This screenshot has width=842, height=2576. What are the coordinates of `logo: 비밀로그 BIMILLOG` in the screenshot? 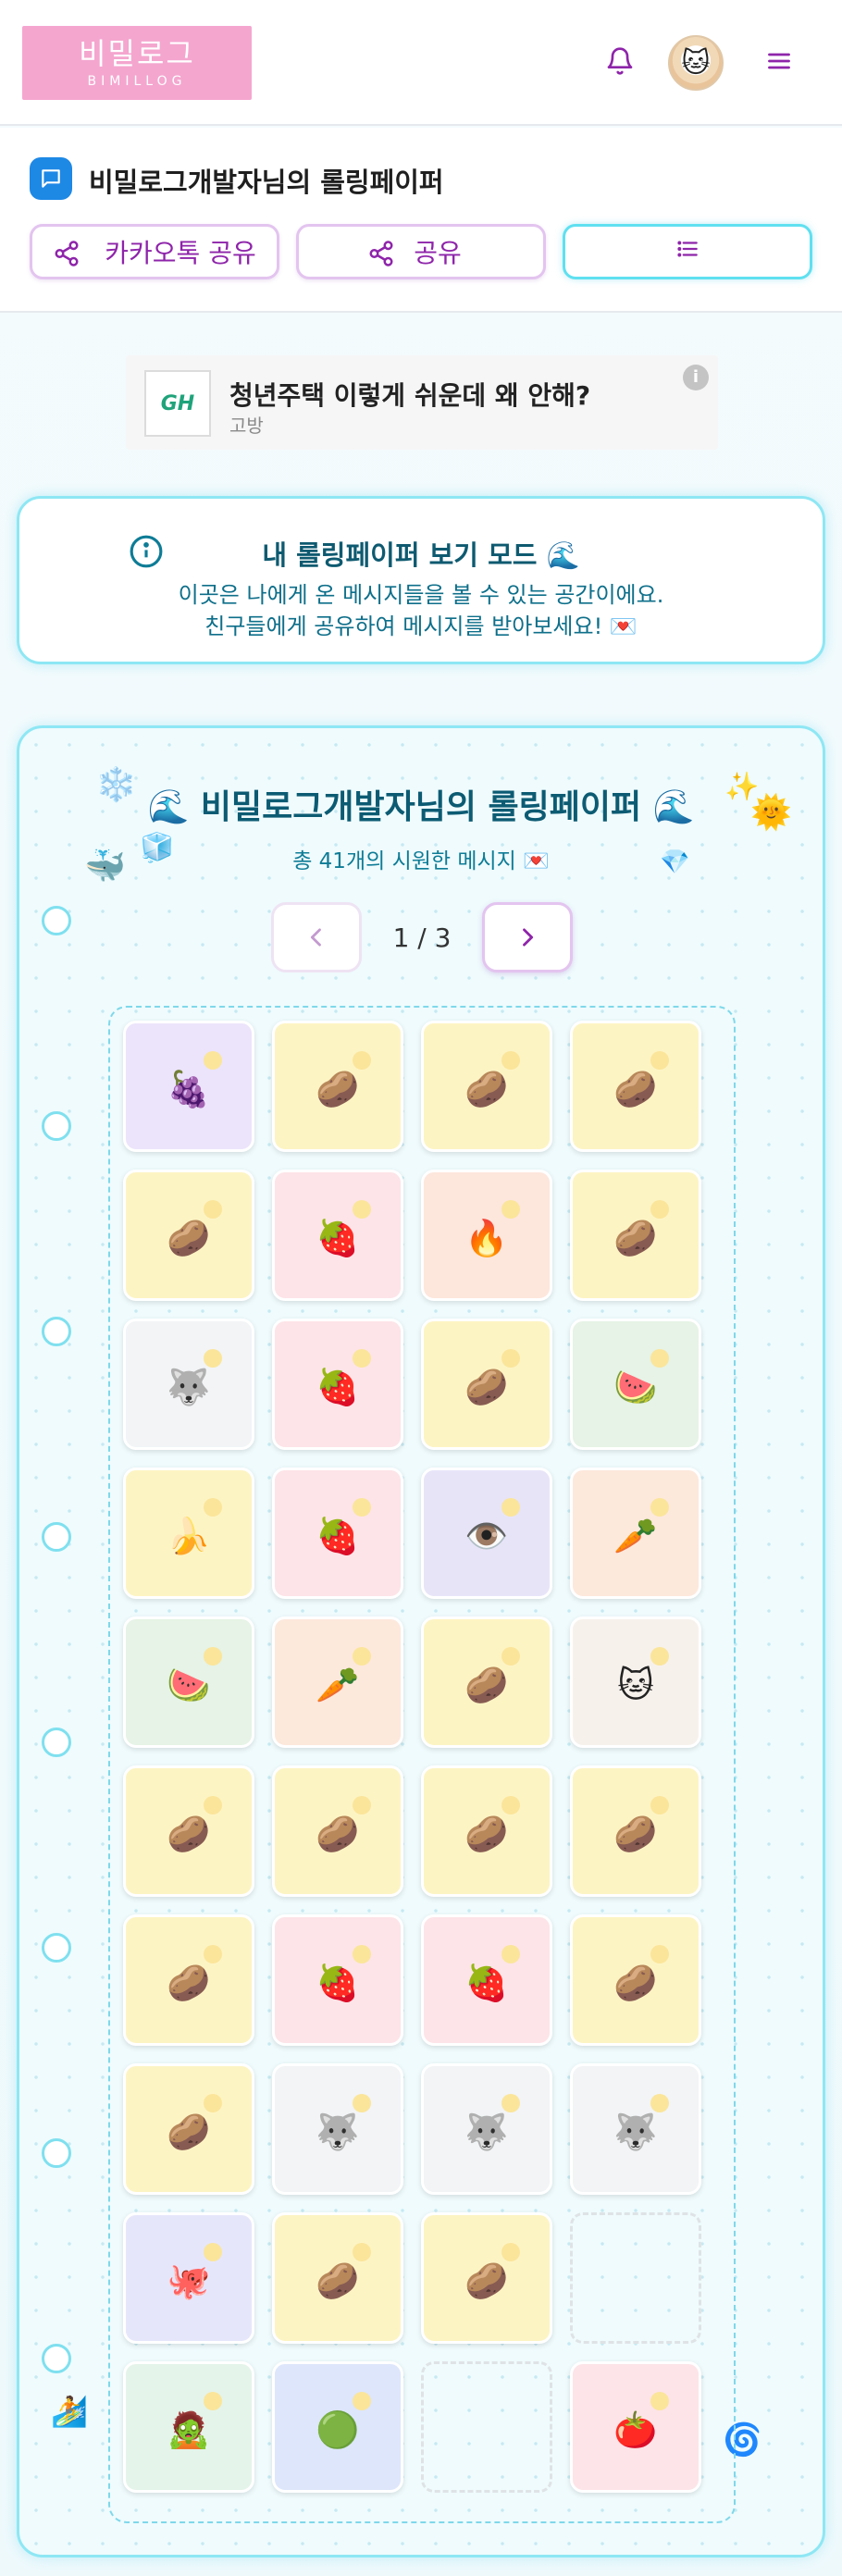 It's located at (137, 63).